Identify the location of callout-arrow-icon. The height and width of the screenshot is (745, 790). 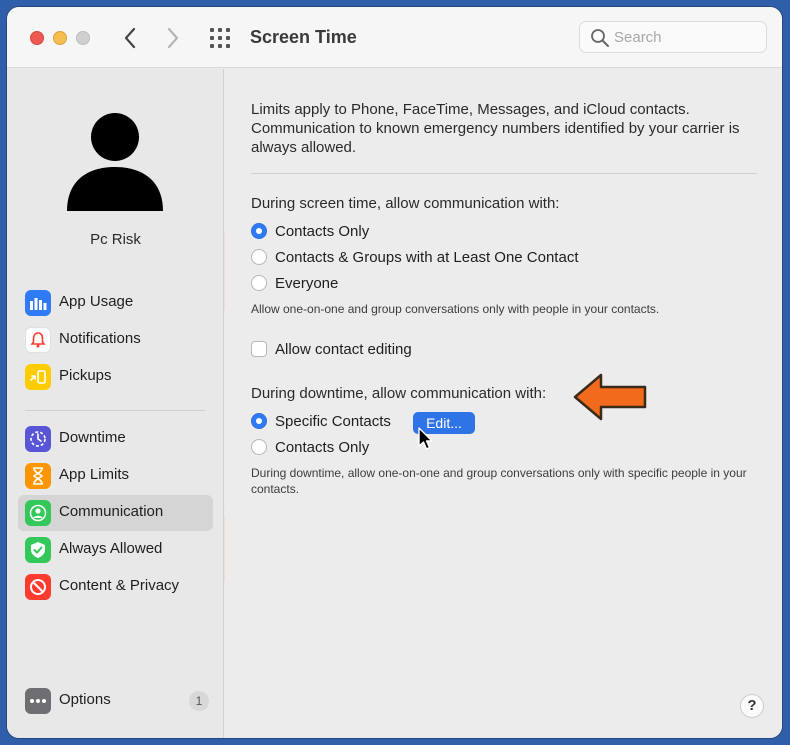
(610, 397).